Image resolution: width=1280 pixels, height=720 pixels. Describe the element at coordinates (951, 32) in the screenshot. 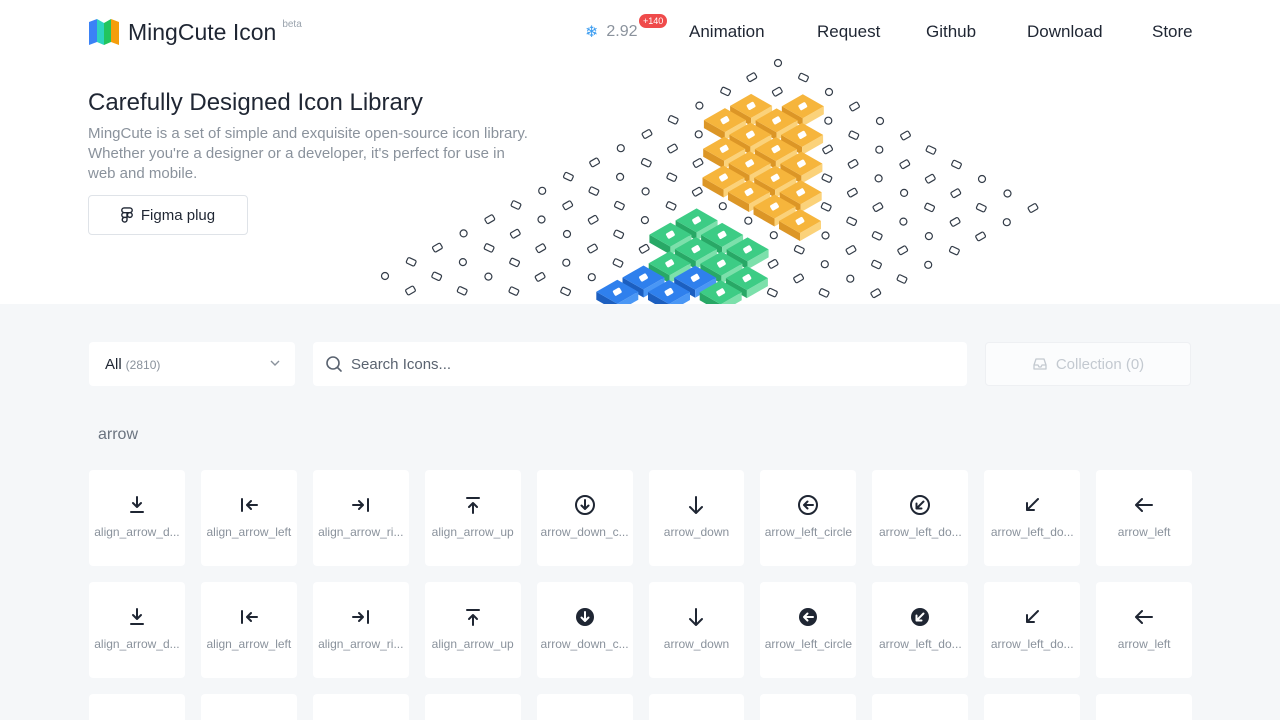

I see `nav-github: Github` at that location.